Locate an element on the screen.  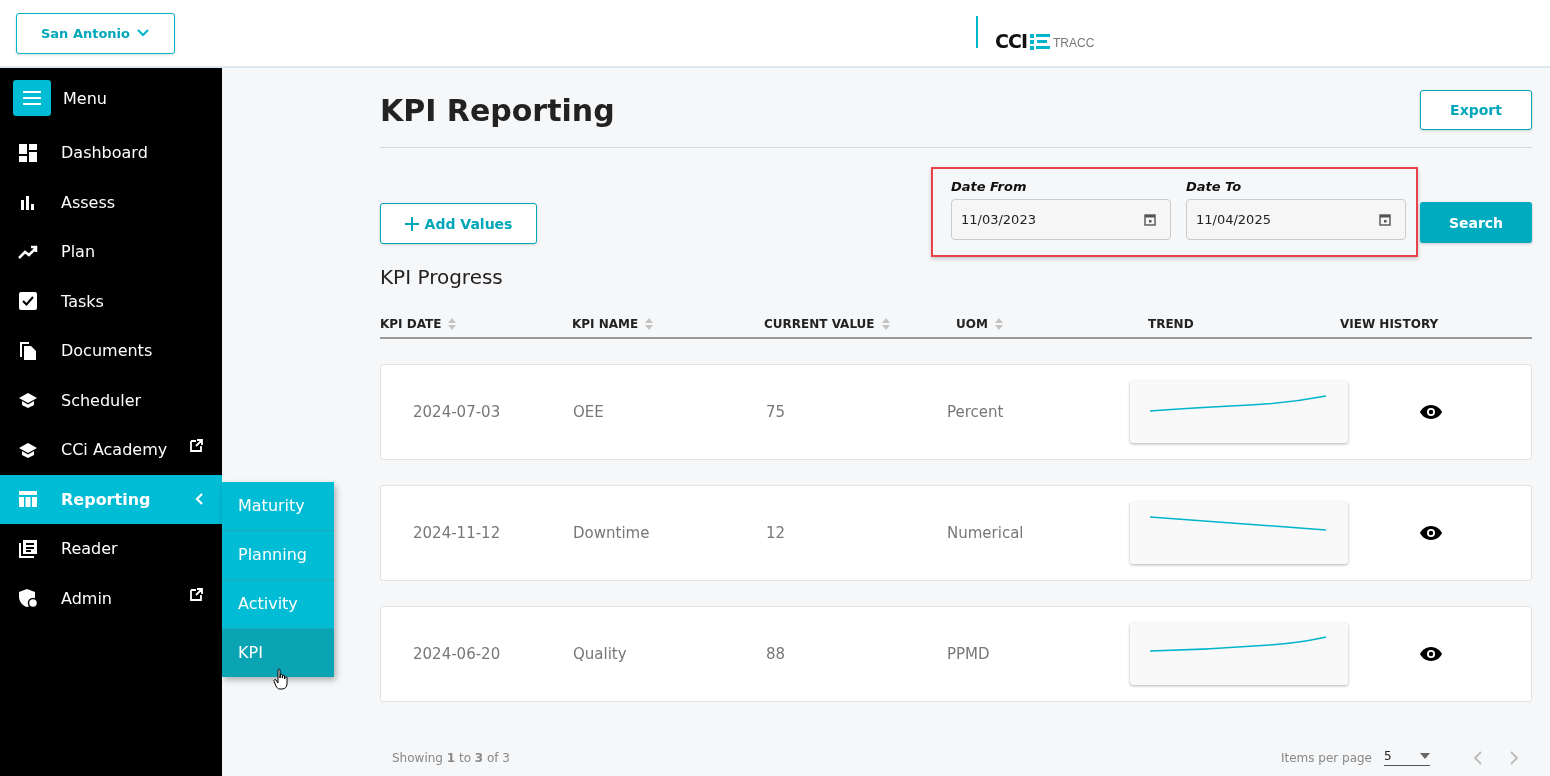
page-title: KPI Reporting is located at coordinates (497, 110).